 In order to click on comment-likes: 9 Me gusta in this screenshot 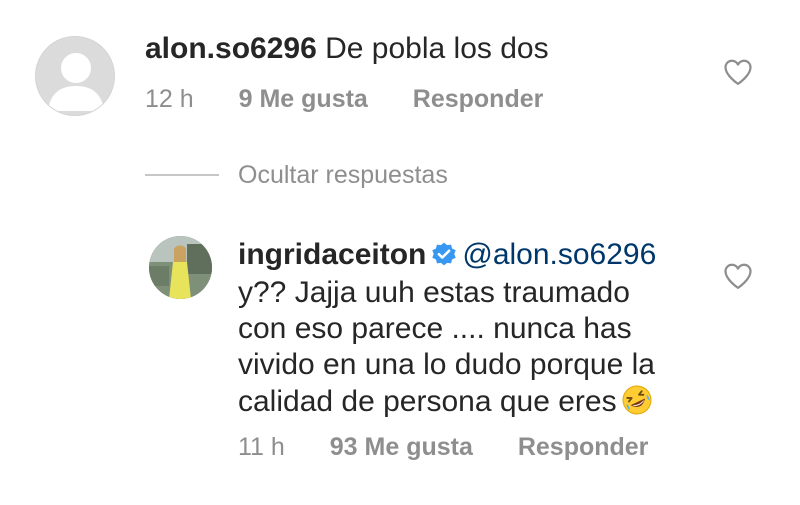, I will do `click(303, 99)`.